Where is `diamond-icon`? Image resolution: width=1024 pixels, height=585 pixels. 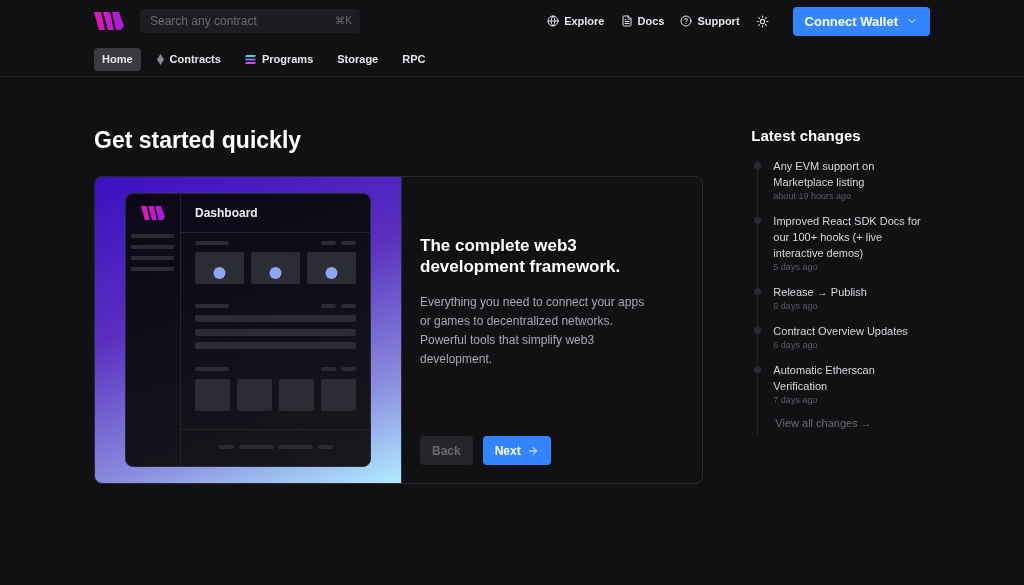
diamond-icon is located at coordinates (160, 59).